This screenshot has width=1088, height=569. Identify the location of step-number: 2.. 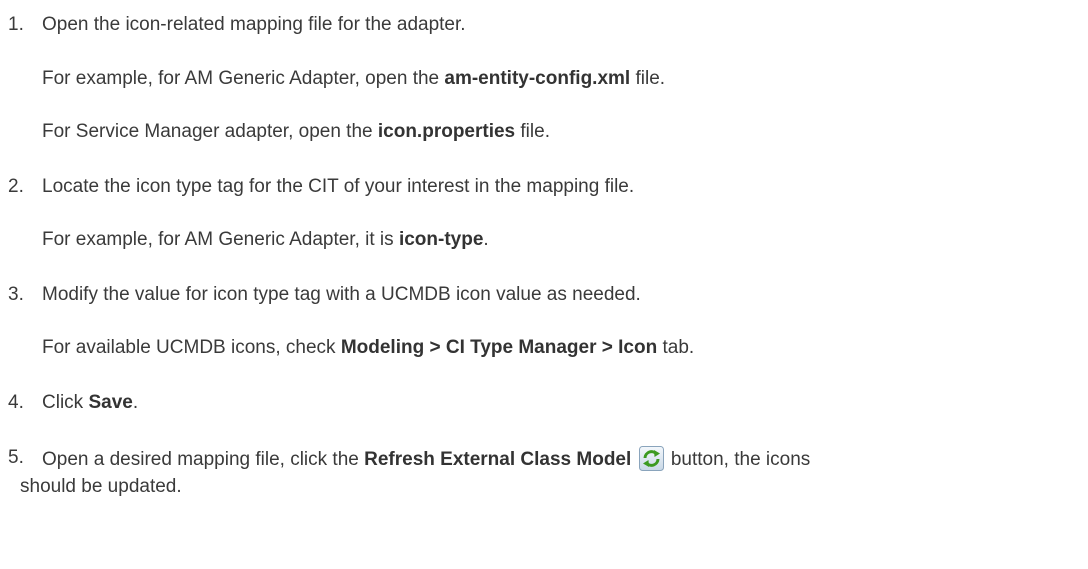
(16, 186).